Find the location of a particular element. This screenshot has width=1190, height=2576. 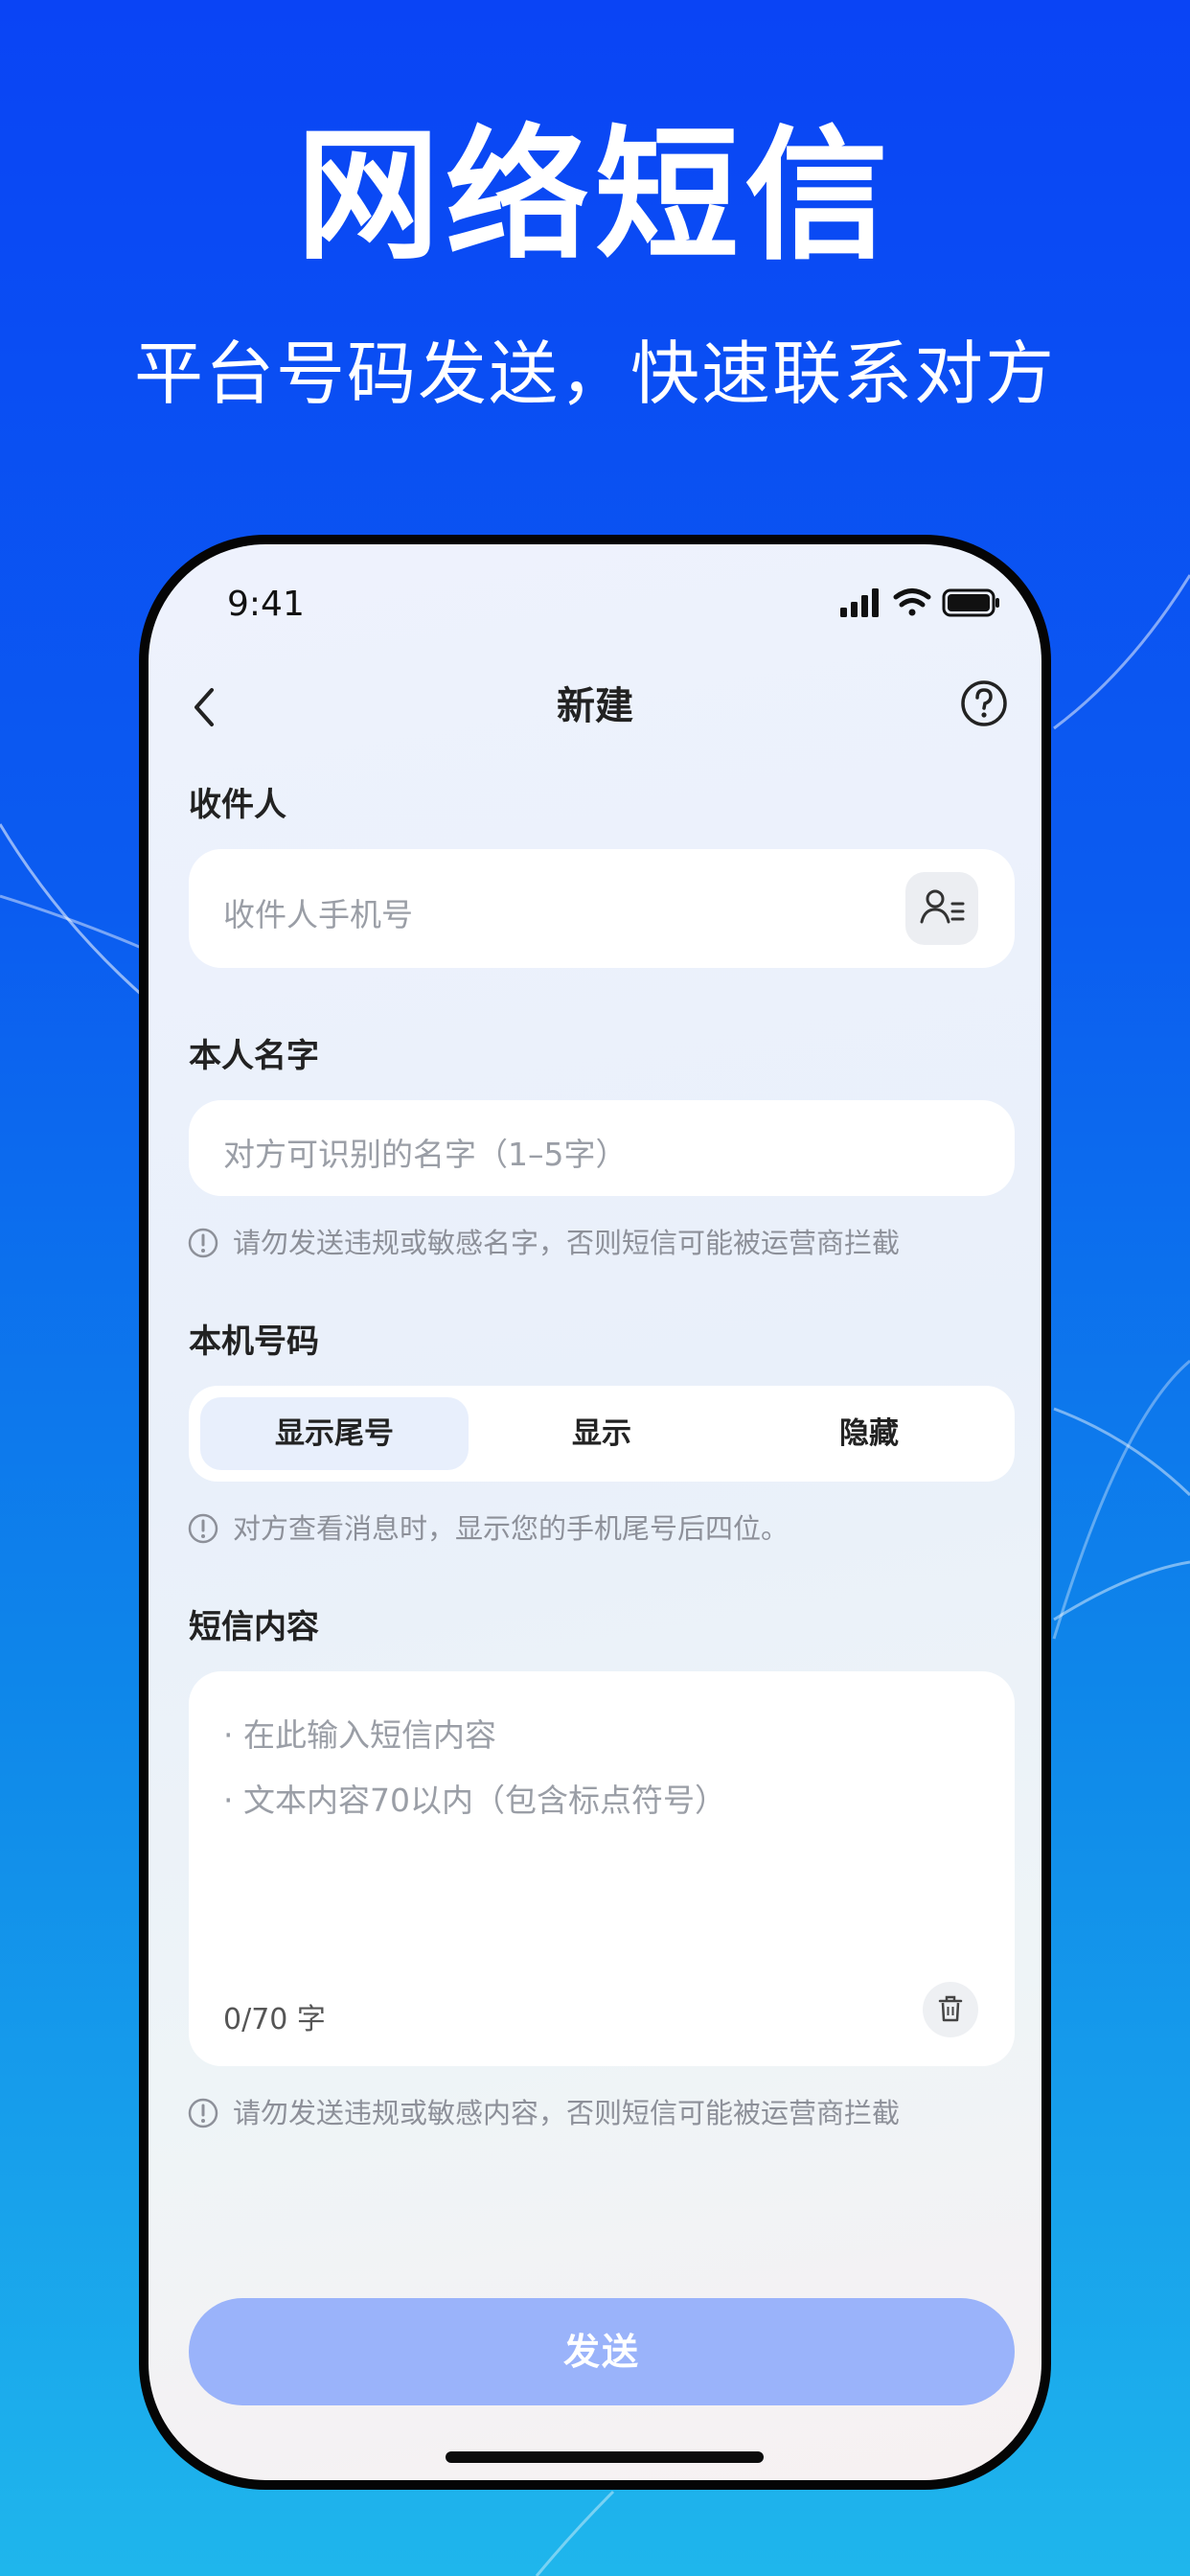

number-hint-text: 对方查看消息时，显示您的手机尾号后四位。 is located at coordinates (512, 1529).